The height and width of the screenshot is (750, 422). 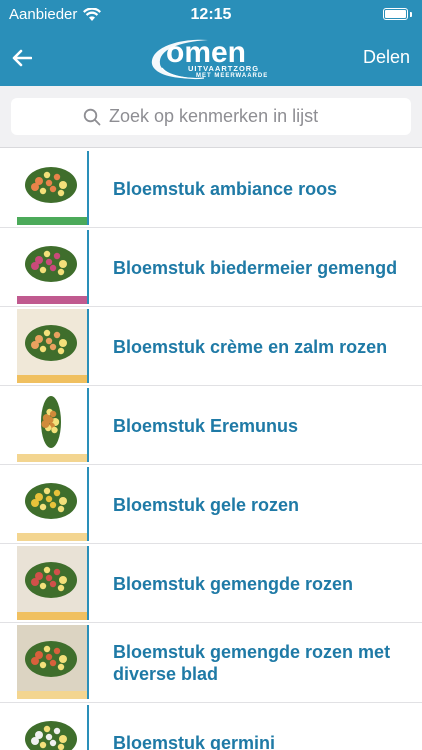 I want to click on list-item-label: Bloemstuk crème en zalm rozen, so click(x=250, y=347).